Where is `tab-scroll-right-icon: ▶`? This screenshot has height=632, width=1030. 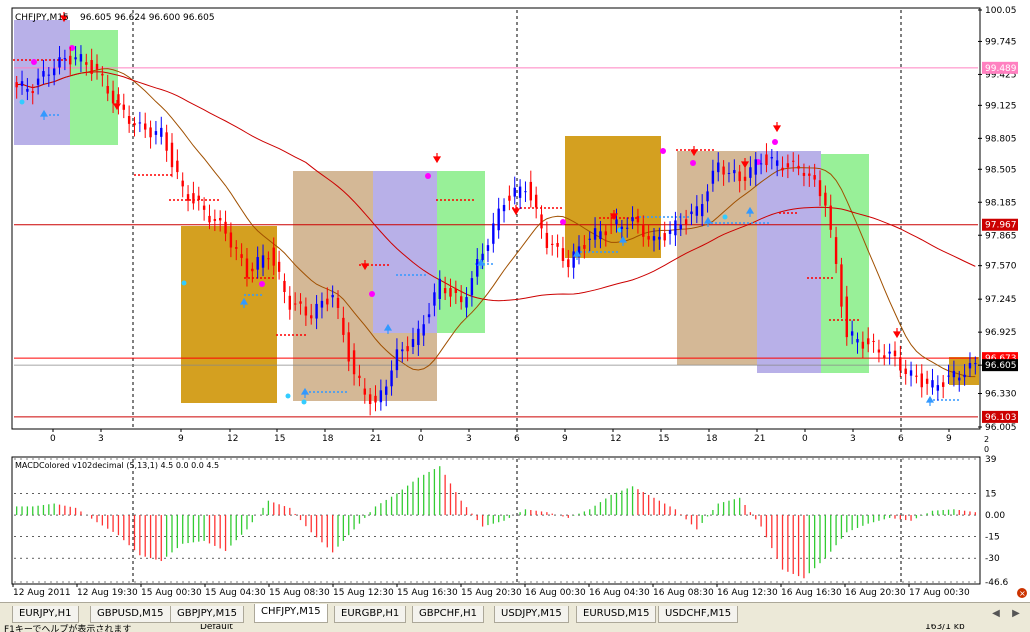
tab-scroll-right-icon: ▶ is located at coordinates (1016, 614).